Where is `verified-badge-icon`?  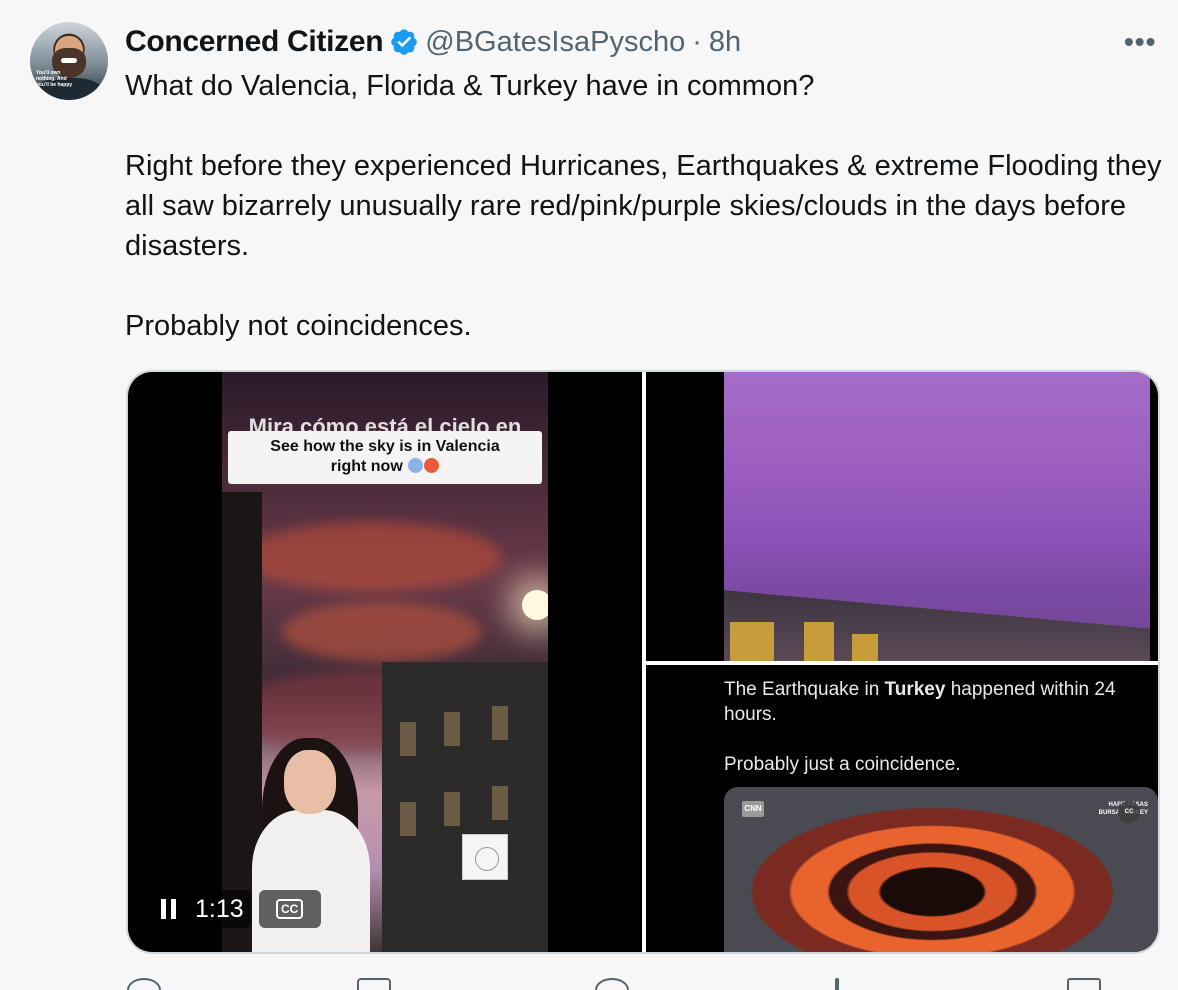 verified-badge-icon is located at coordinates (404, 42).